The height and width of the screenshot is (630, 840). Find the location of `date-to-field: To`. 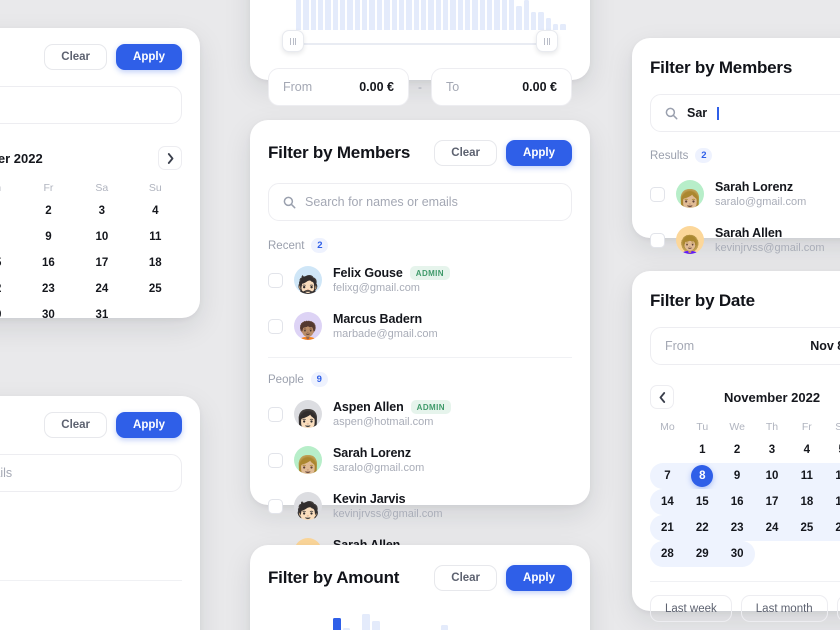

date-to-field: To is located at coordinates (91, 105).